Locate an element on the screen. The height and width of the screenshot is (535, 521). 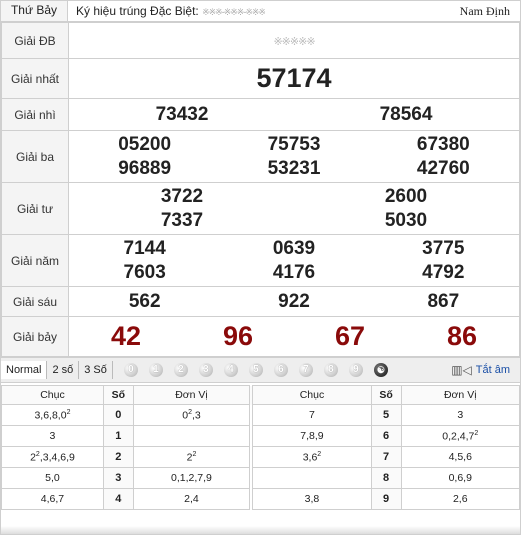
prize-number: 3722 is located at coordinates (182, 196).